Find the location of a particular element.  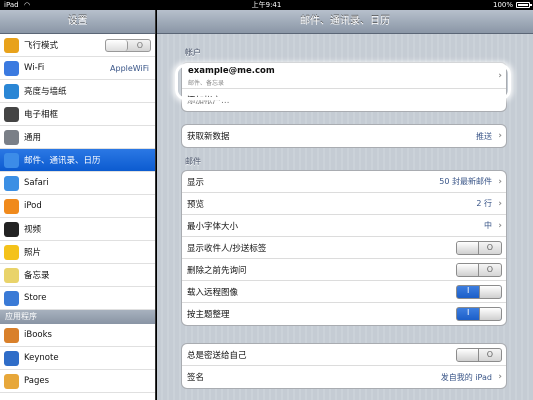

sidebar-item-label: 亮度与墙纸 is located at coordinates (45, 92).